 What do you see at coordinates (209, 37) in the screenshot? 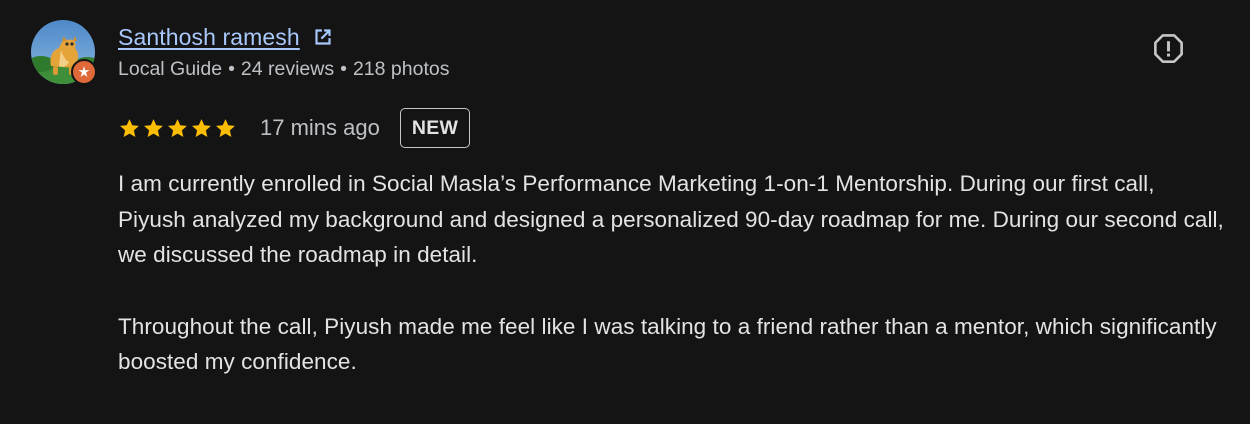
I see `author-name-link: Santhosh ramesh` at bounding box center [209, 37].